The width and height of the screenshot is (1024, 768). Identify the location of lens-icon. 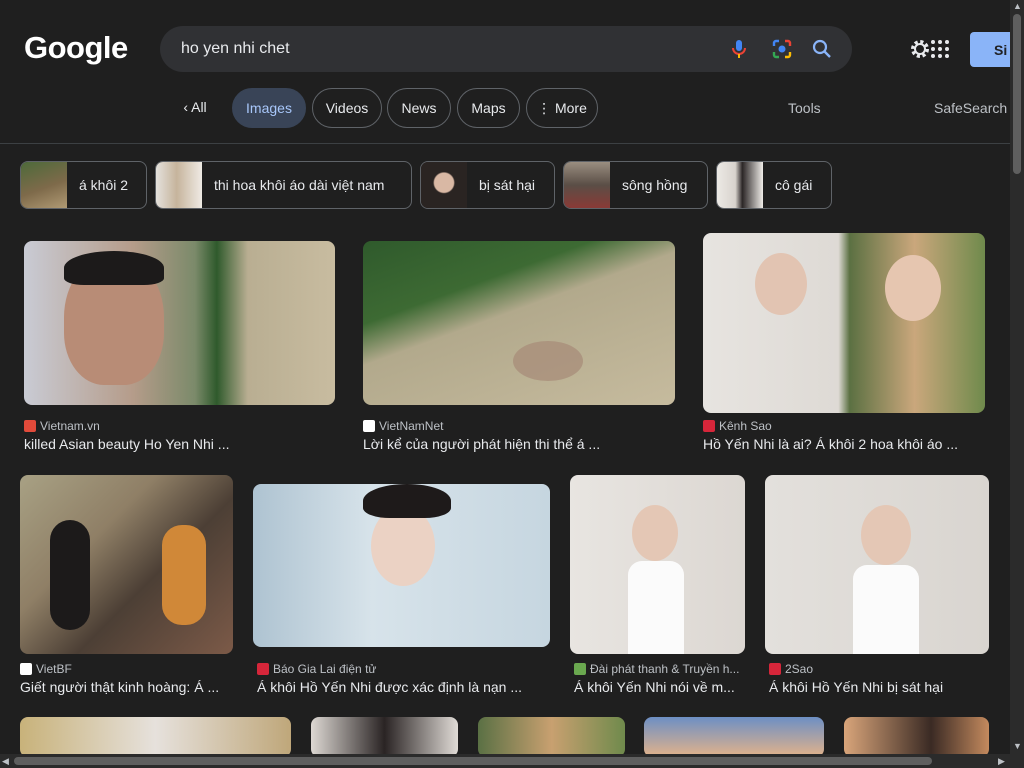
(782, 49).